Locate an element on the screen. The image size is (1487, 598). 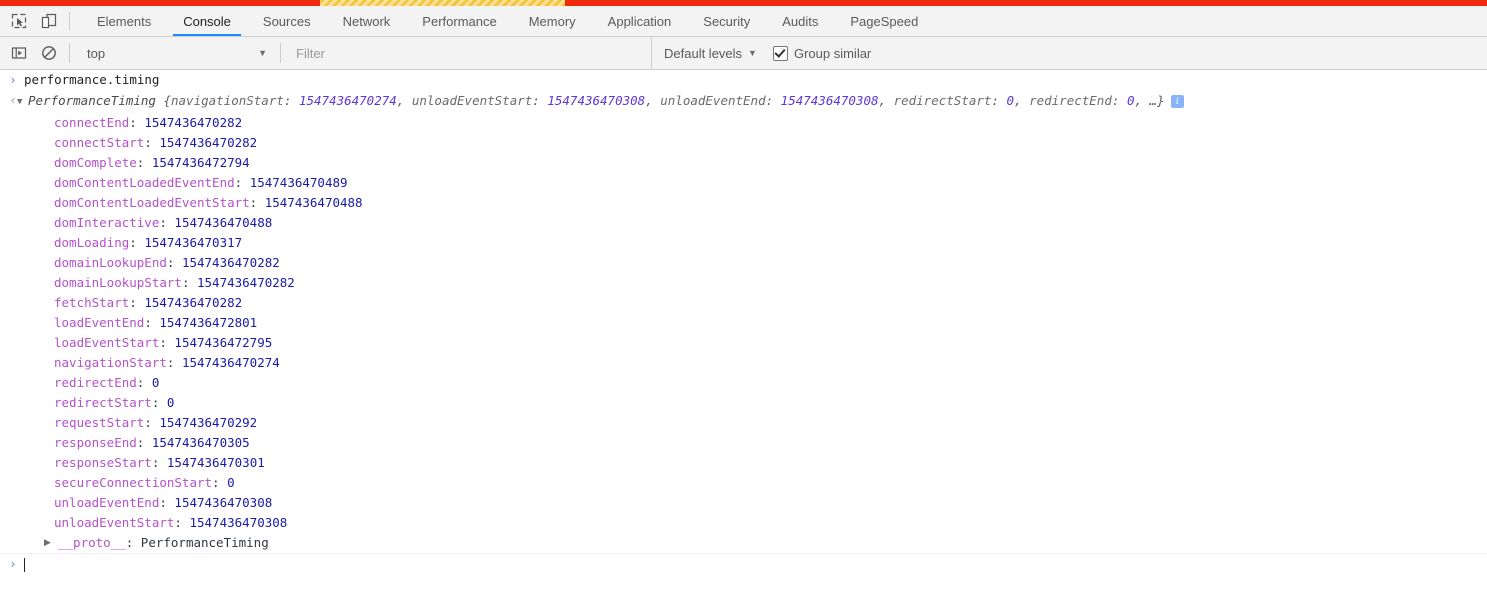
execution-context-selector: top ▼ is located at coordinates (175, 53).